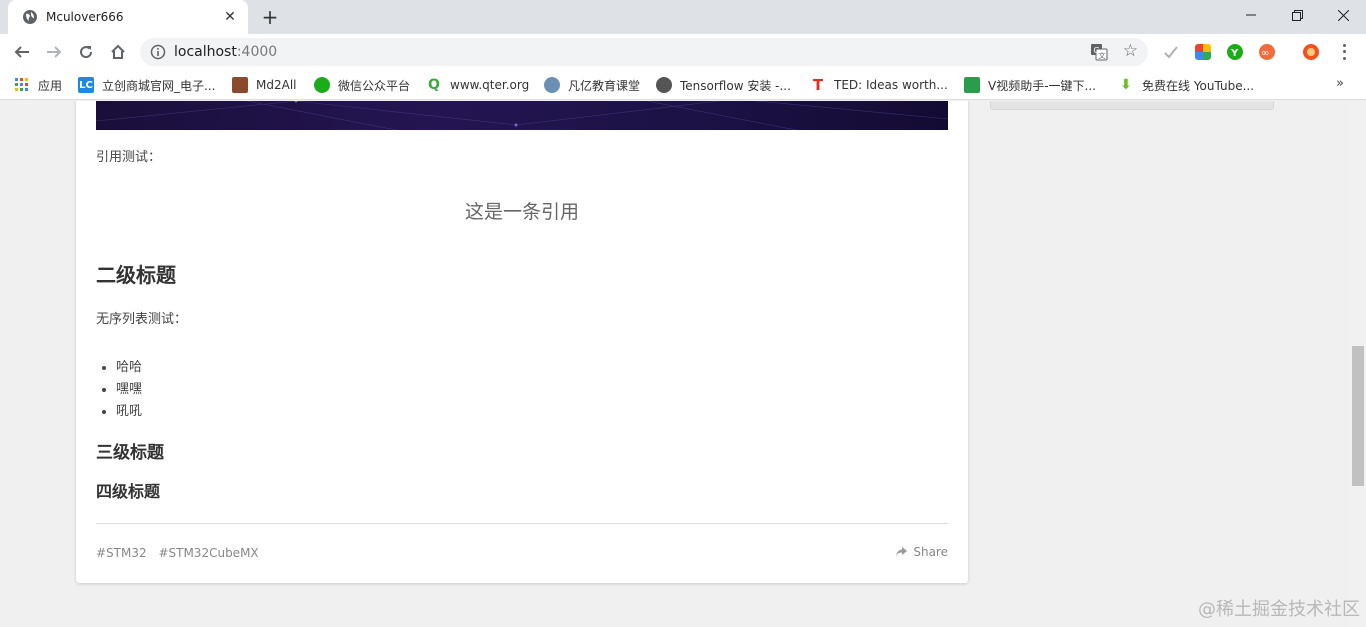  Describe the element at coordinates (322, 85) in the screenshot. I see `wechat-icon` at that location.